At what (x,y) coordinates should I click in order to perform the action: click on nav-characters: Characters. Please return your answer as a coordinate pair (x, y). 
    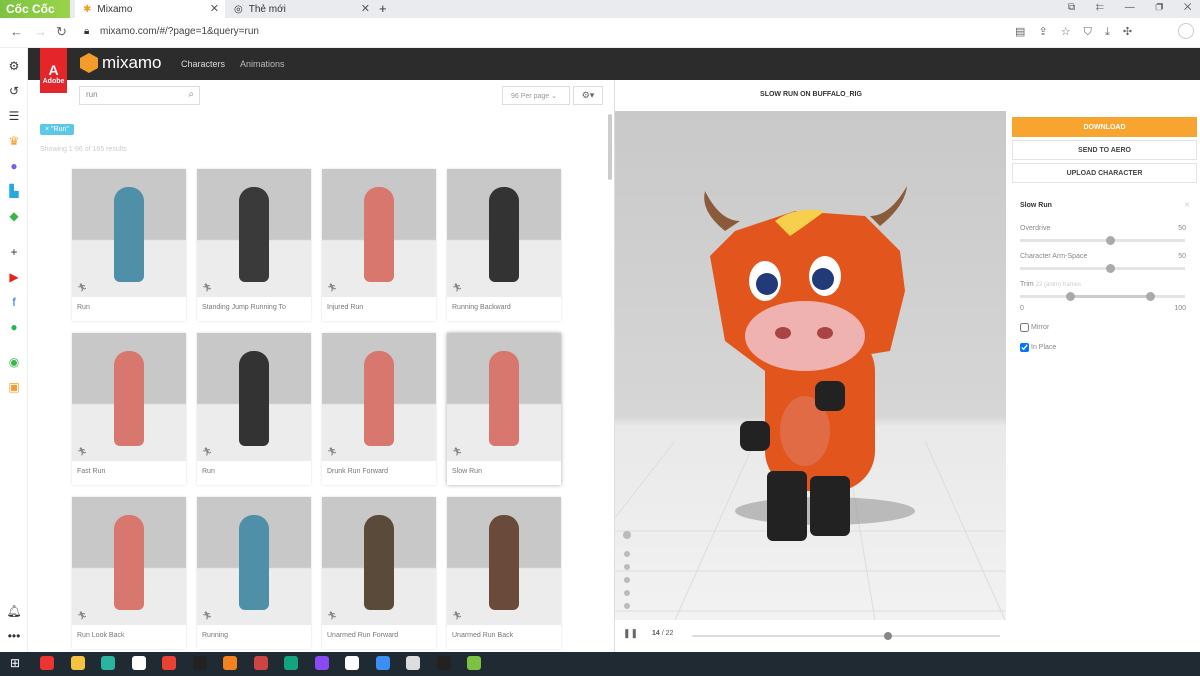
    Looking at the image, I should click on (203, 64).